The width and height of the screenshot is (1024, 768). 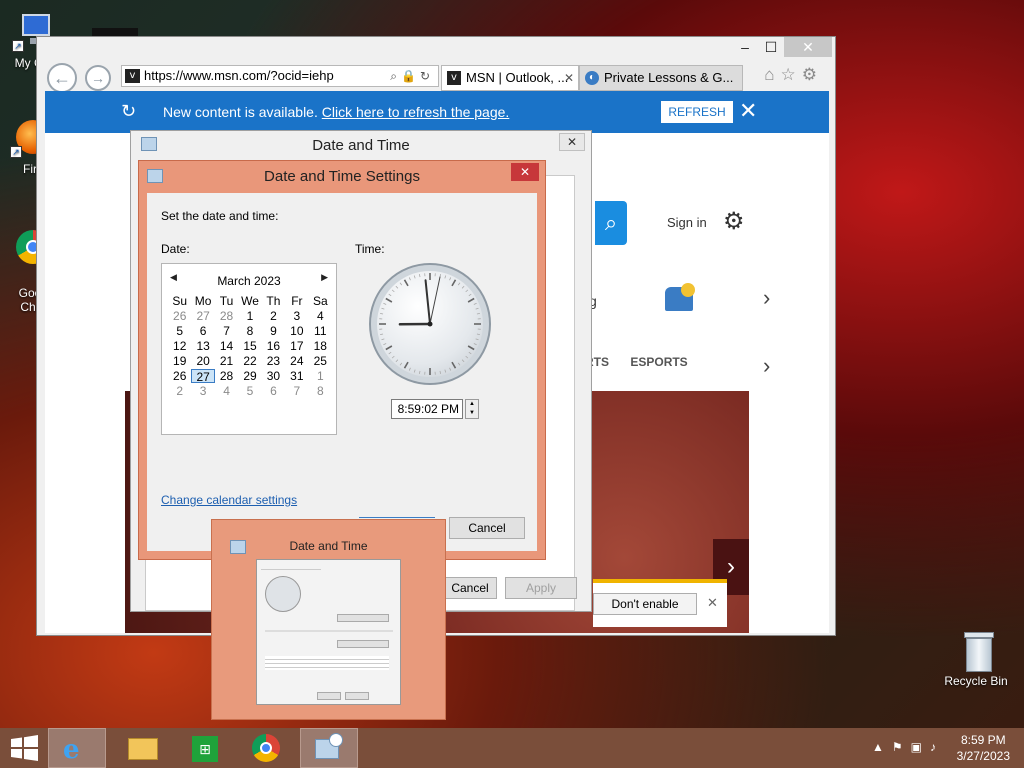 What do you see at coordinates (273, 376) in the screenshot?
I see `calendar-day: 30` at bounding box center [273, 376].